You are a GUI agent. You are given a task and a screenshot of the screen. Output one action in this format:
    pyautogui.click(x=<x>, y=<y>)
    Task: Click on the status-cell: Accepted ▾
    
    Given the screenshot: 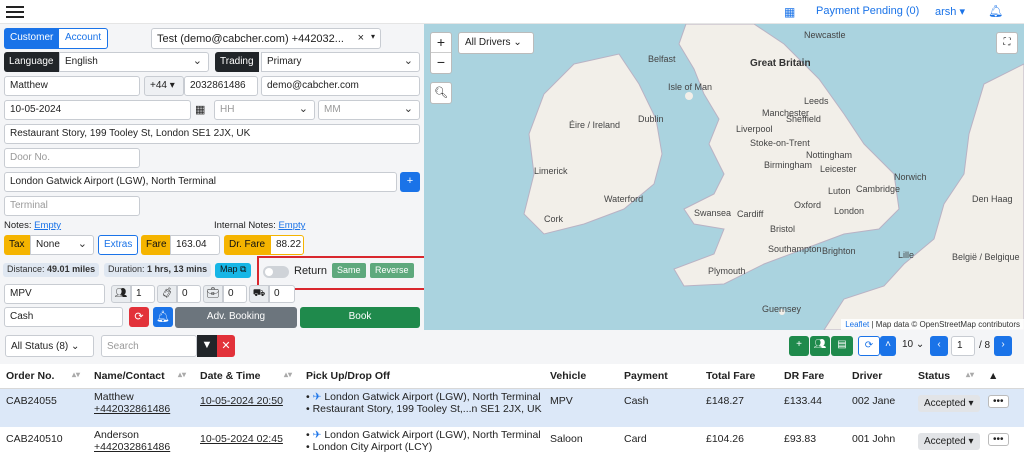 What is the action you would take?
    pyautogui.click(x=947, y=446)
    